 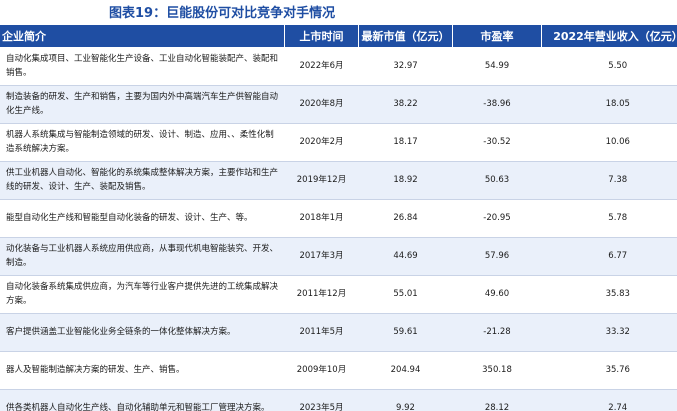 I want to click on cell-listing-date: 2017年3月, so click(x=321, y=256).